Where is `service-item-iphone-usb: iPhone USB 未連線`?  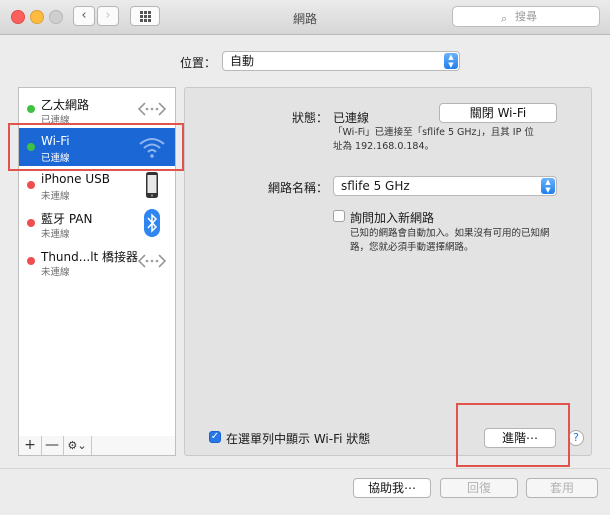
service-item-iphone-usb: iPhone USB 未連線 is located at coordinates (97, 185).